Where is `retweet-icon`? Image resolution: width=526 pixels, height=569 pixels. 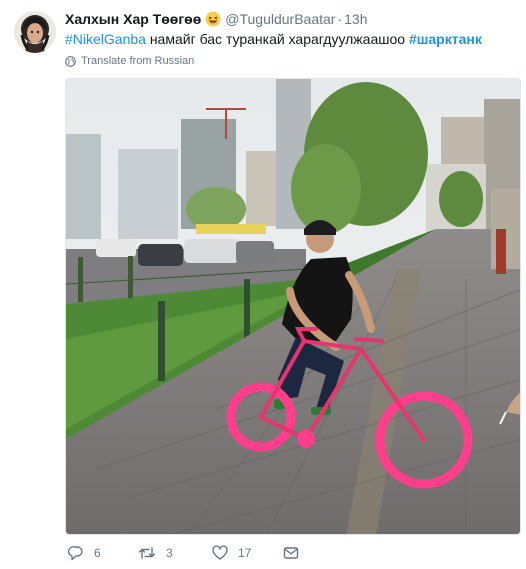
retweet-icon is located at coordinates (147, 553).